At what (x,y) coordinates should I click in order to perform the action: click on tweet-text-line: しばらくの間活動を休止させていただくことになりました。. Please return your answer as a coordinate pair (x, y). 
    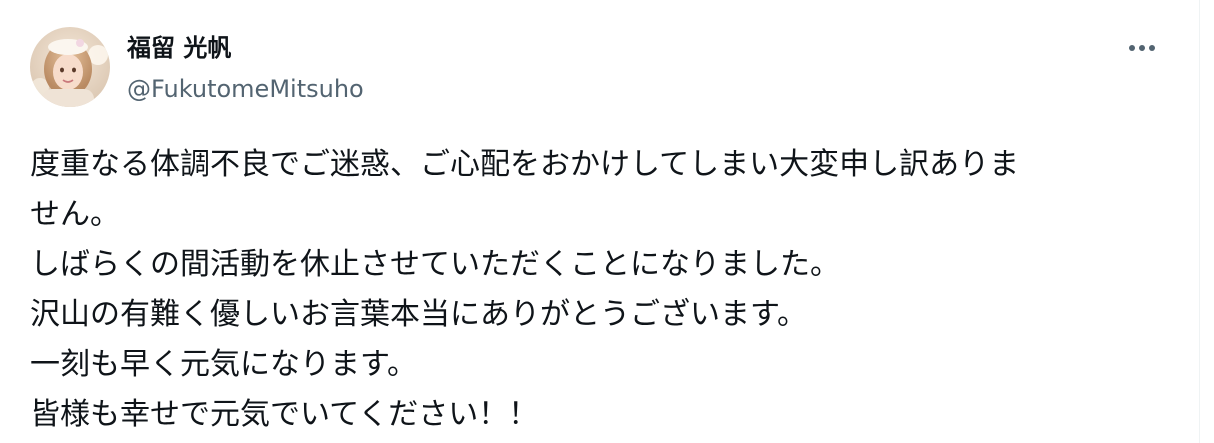
    Looking at the image, I should click on (435, 264).